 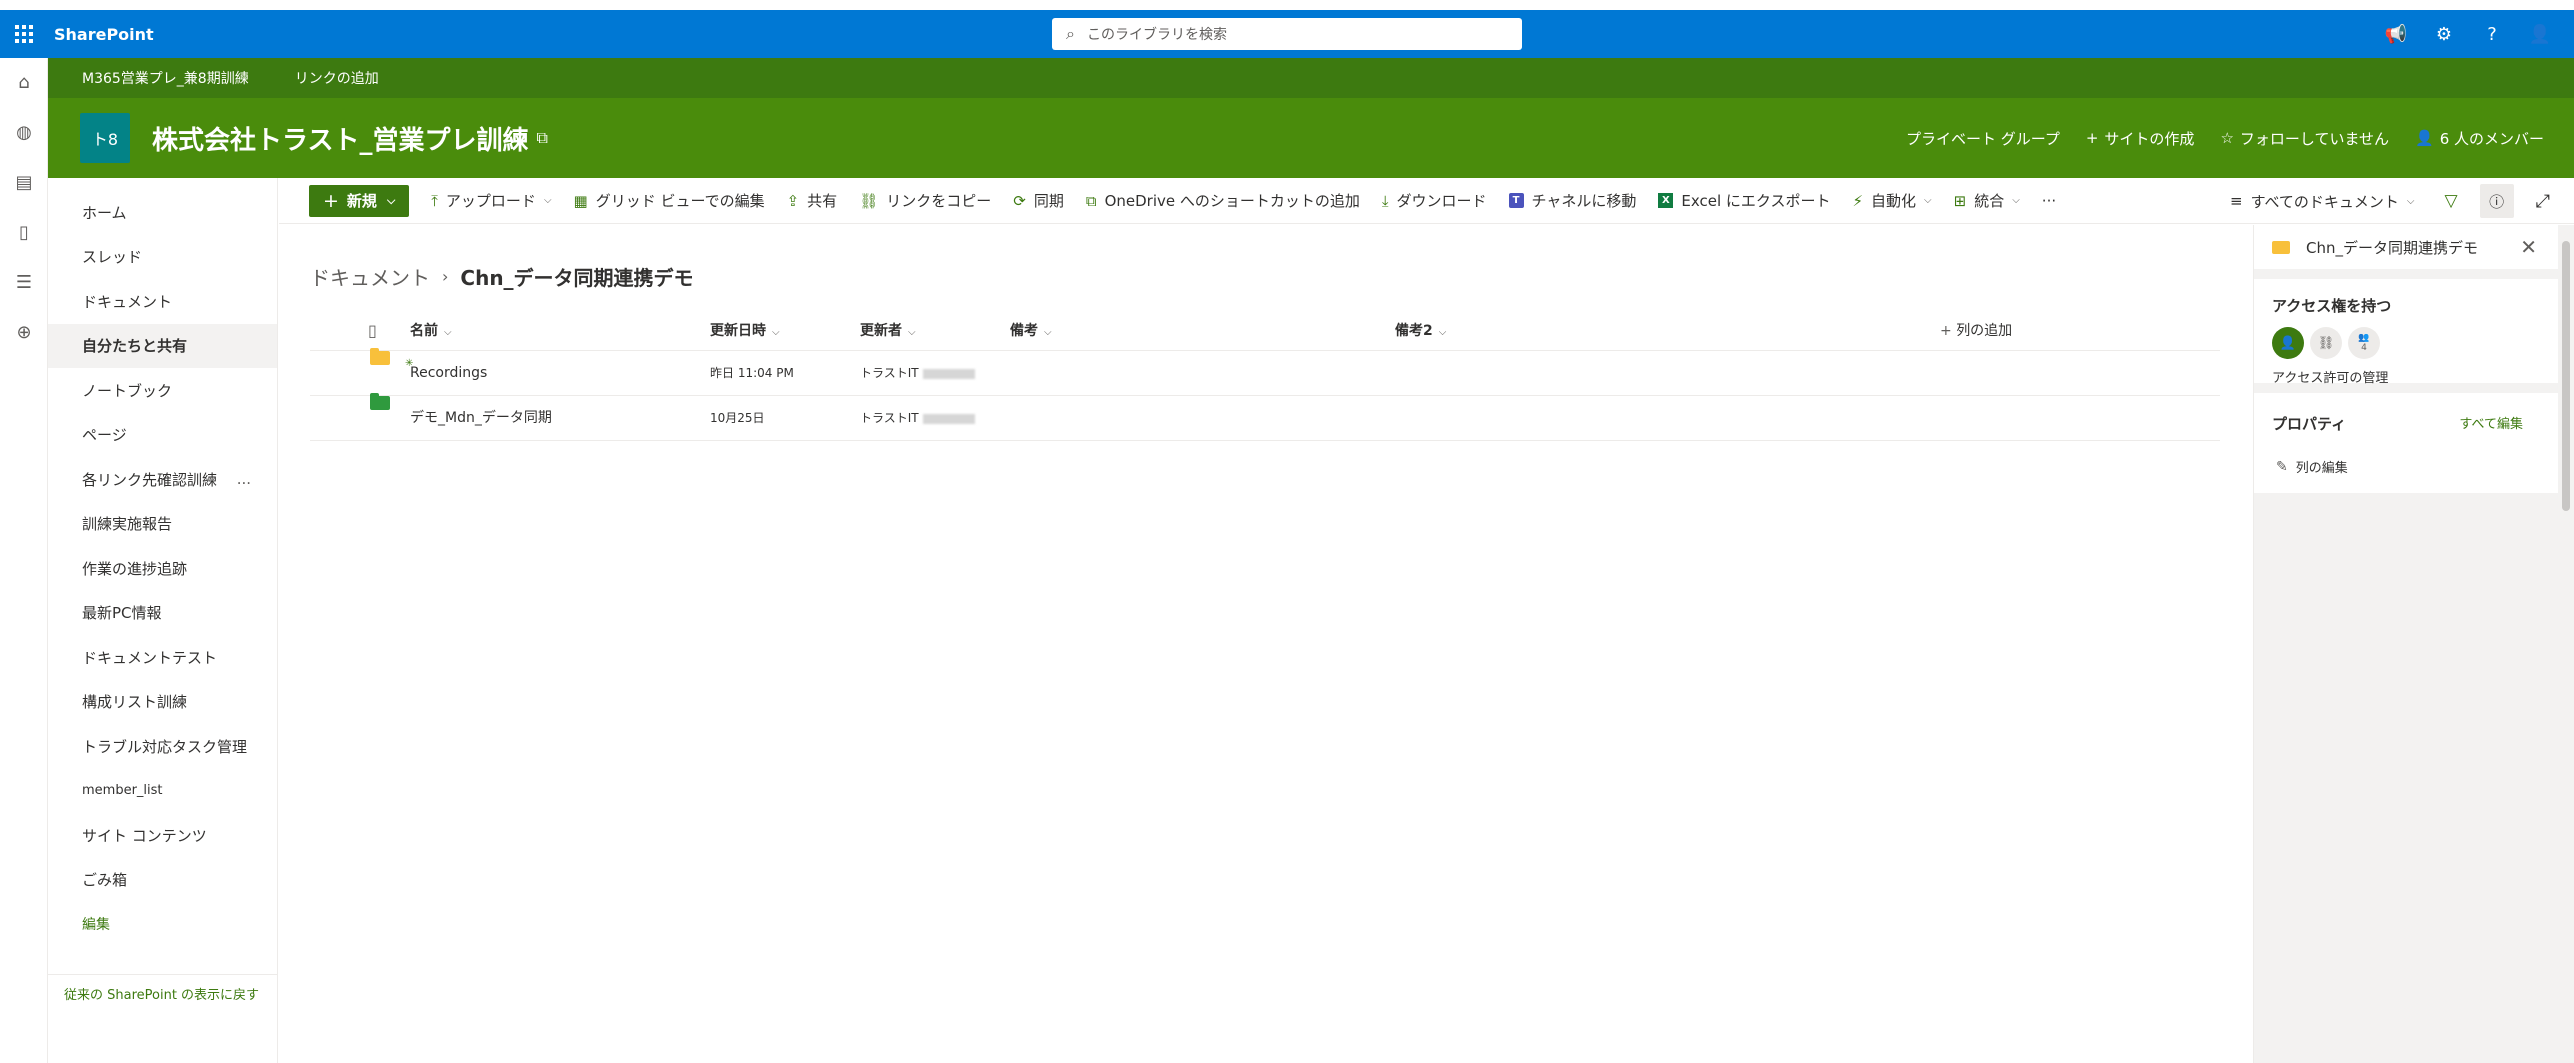 I want to click on nav-item-home: ホーム, so click(x=162, y=212).